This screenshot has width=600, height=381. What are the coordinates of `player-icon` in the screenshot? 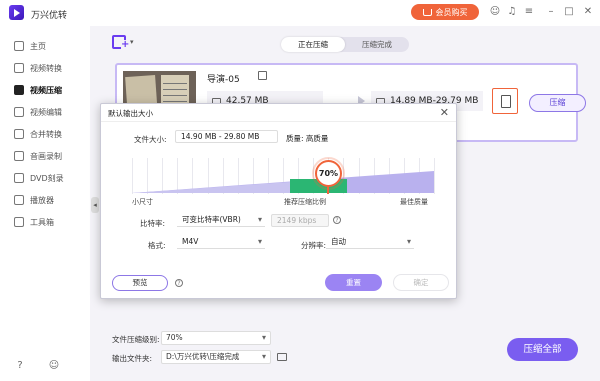 It's located at (19, 200).